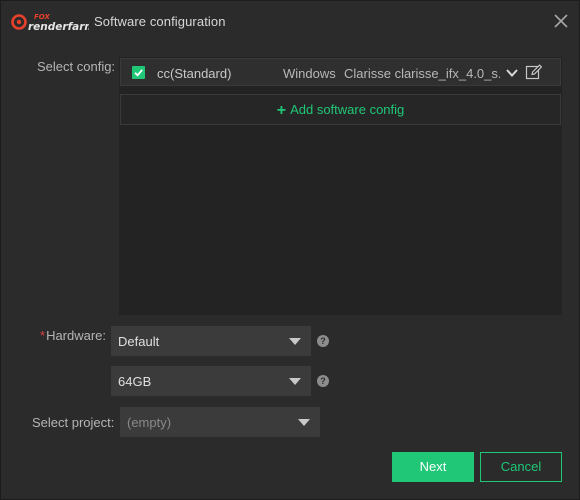 The width and height of the screenshot is (580, 500). Describe the element at coordinates (561, 21) in the screenshot. I see `close-icon` at that location.